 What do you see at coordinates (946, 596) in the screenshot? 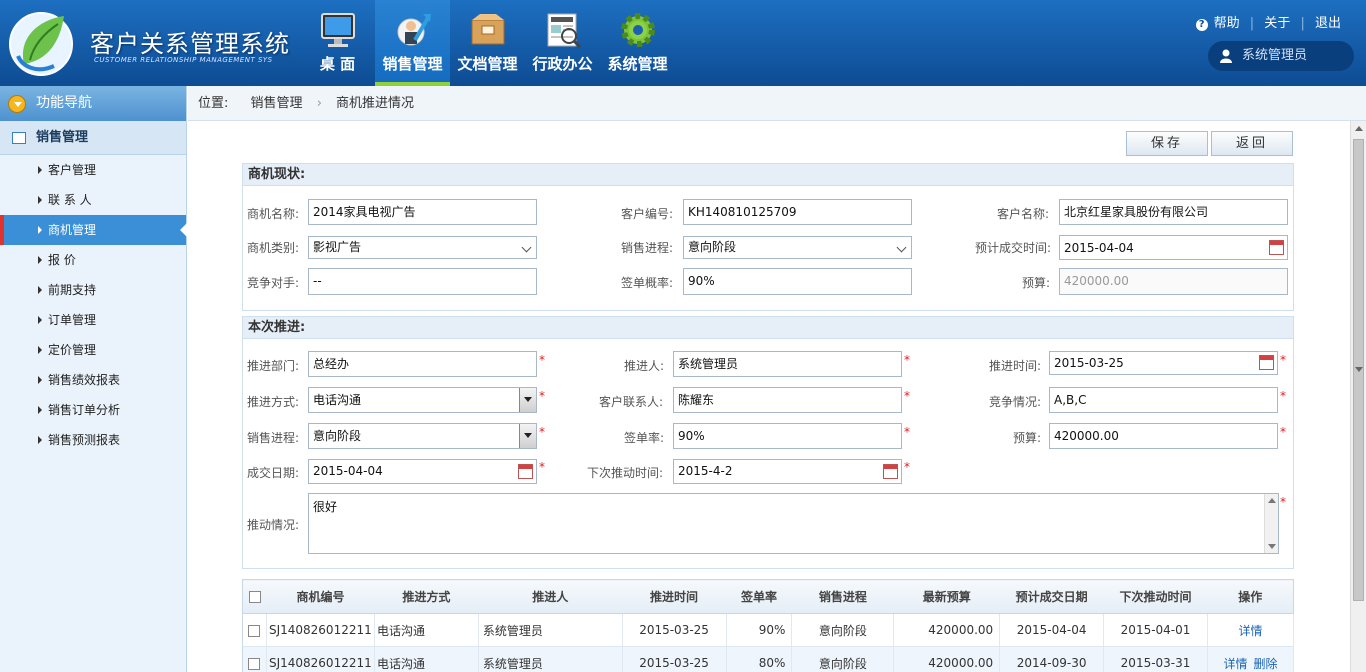
I see `col-budget: 最新预算` at bounding box center [946, 596].